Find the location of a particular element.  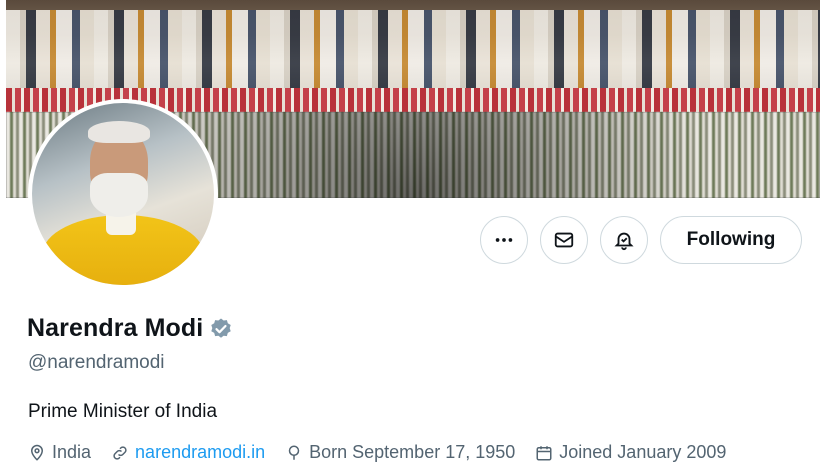

more-horizontal-icon is located at coordinates (504, 240).